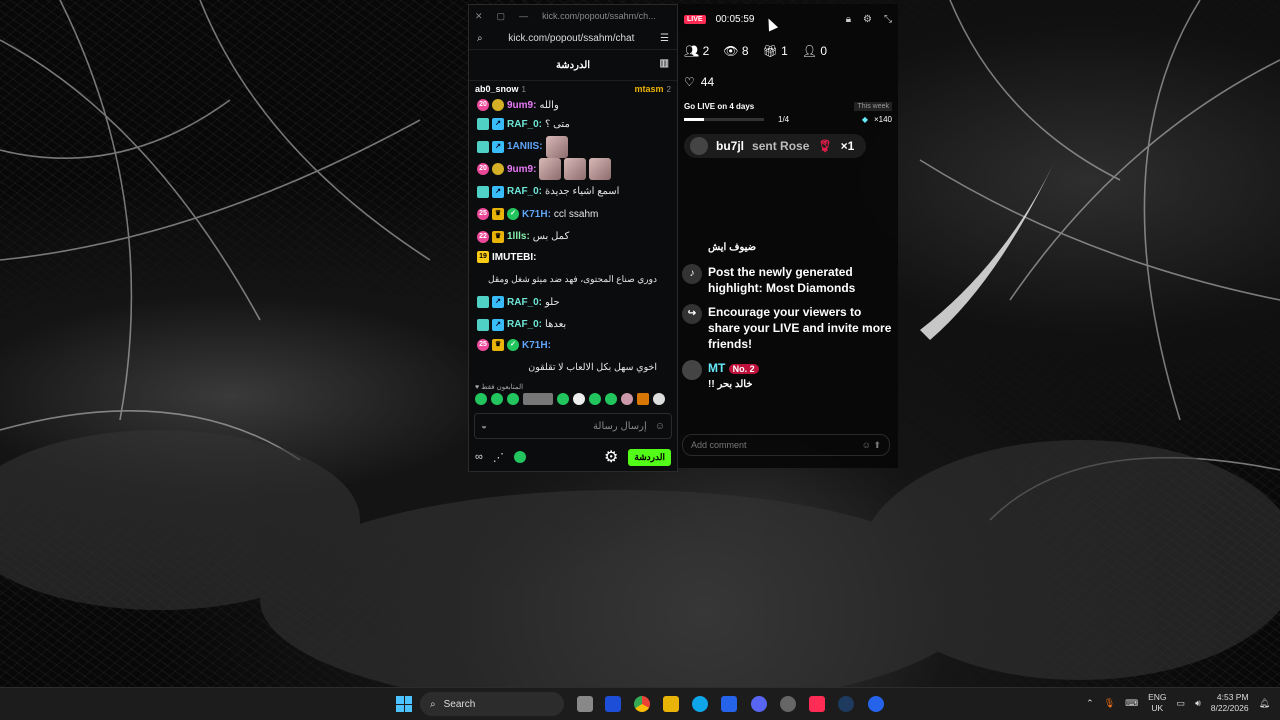 This screenshot has width=1280, height=720. I want to click on message-text: بعدها, so click(556, 325).